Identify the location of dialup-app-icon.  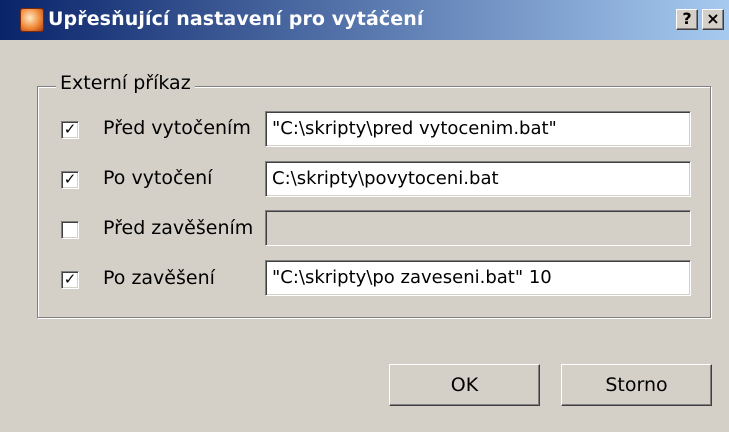
(32, 20).